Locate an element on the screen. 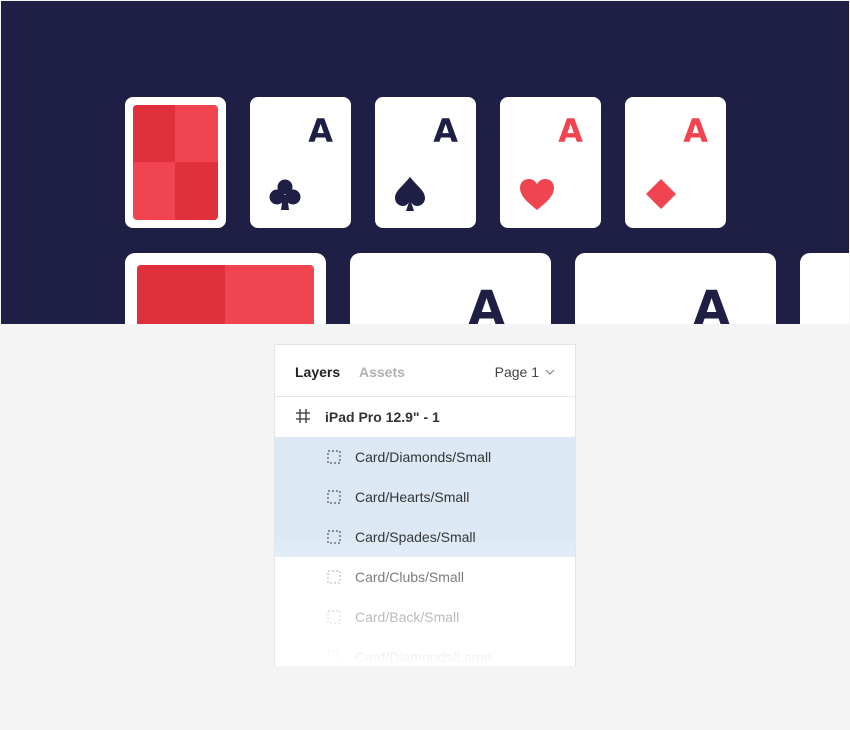  layer-row-frame: iPad Pro 12.9" - 1 is located at coordinates (425, 417).